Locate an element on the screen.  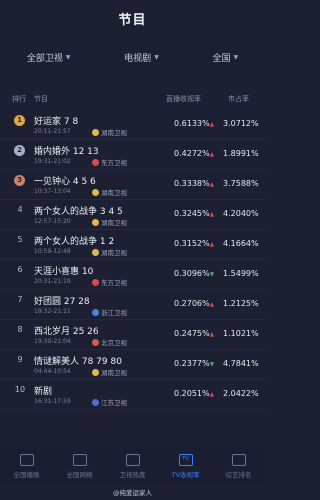
market-share: 1.1021% is located at coordinates (241, 333).